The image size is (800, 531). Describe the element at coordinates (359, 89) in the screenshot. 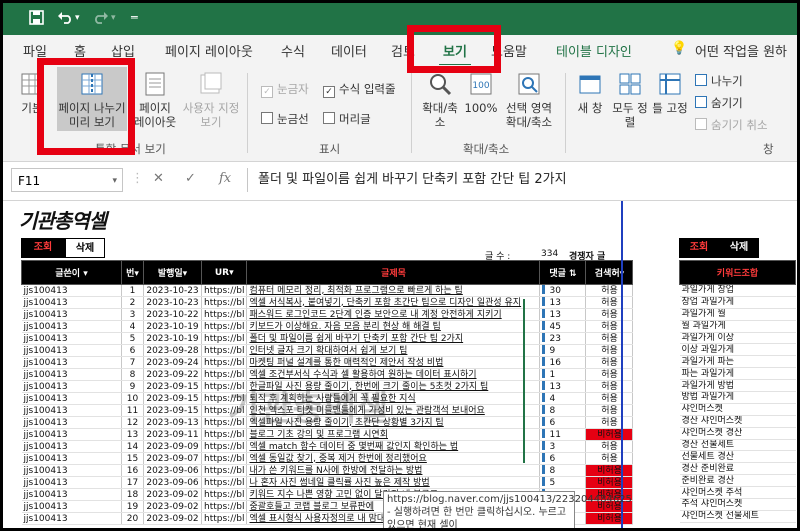

I see `formula-bar-checkbox: ✓ 수식 입력줄` at that location.